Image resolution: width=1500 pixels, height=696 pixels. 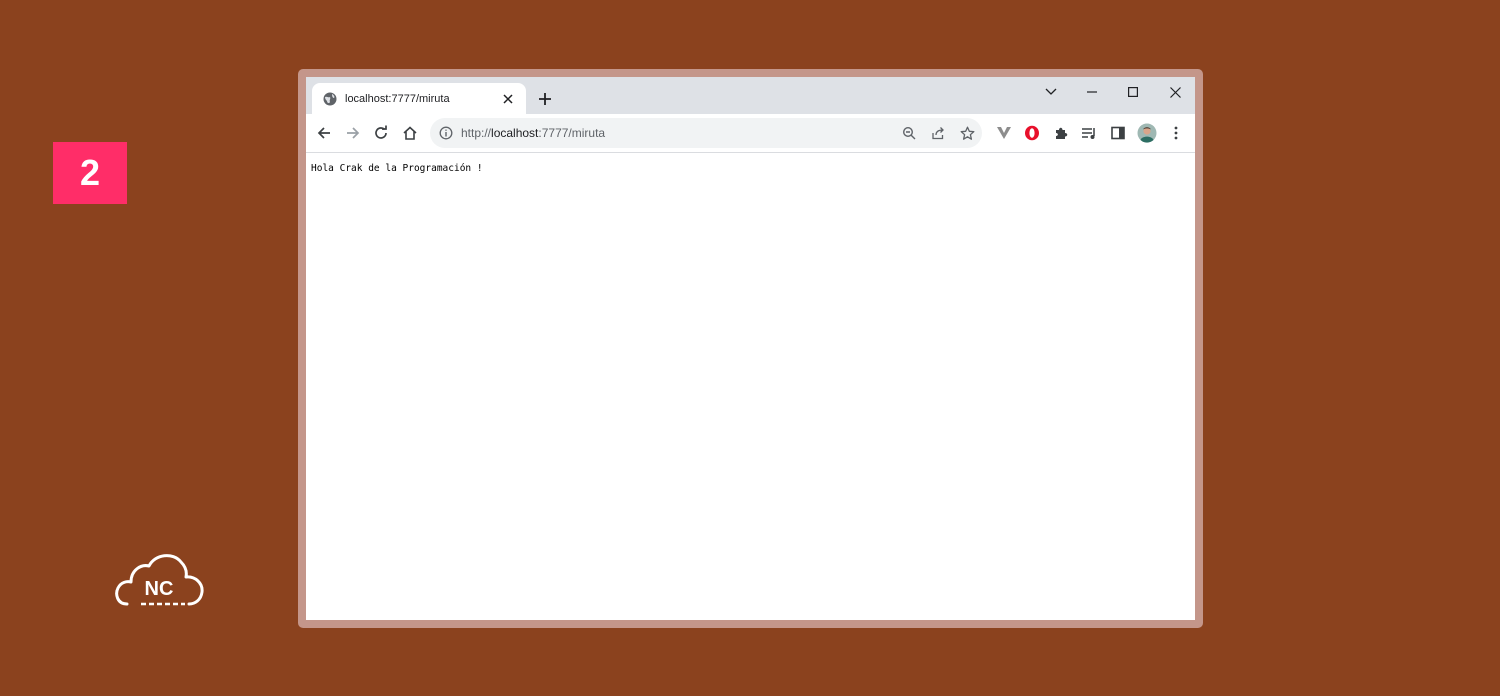 What do you see at coordinates (397, 98) in the screenshot?
I see `tab-title: localhost:7777/miruta` at bounding box center [397, 98].